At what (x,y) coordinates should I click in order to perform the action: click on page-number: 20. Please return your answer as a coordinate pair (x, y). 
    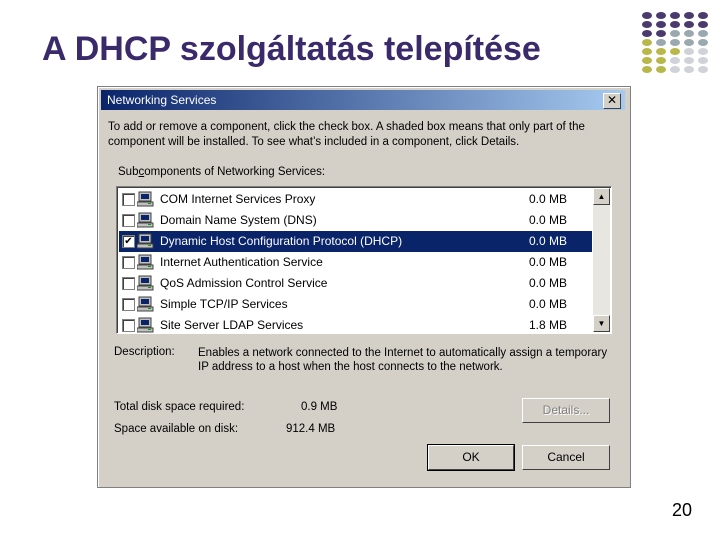
    Looking at the image, I should click on (682, 510).